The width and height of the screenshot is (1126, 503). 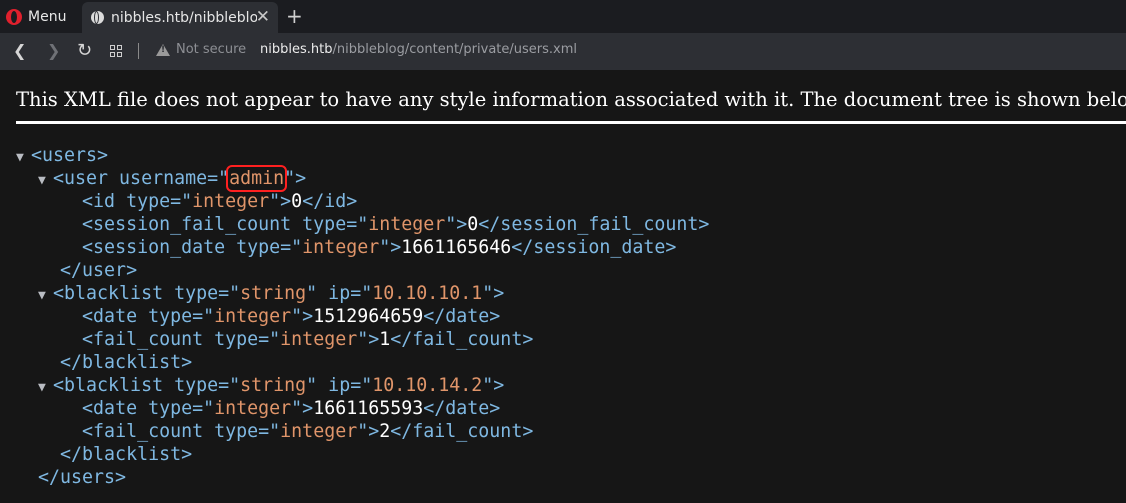 What do you see at coordinates (297, 201) in the screenshot?
I see `id-value: 0` at bounding box center [297, 201].